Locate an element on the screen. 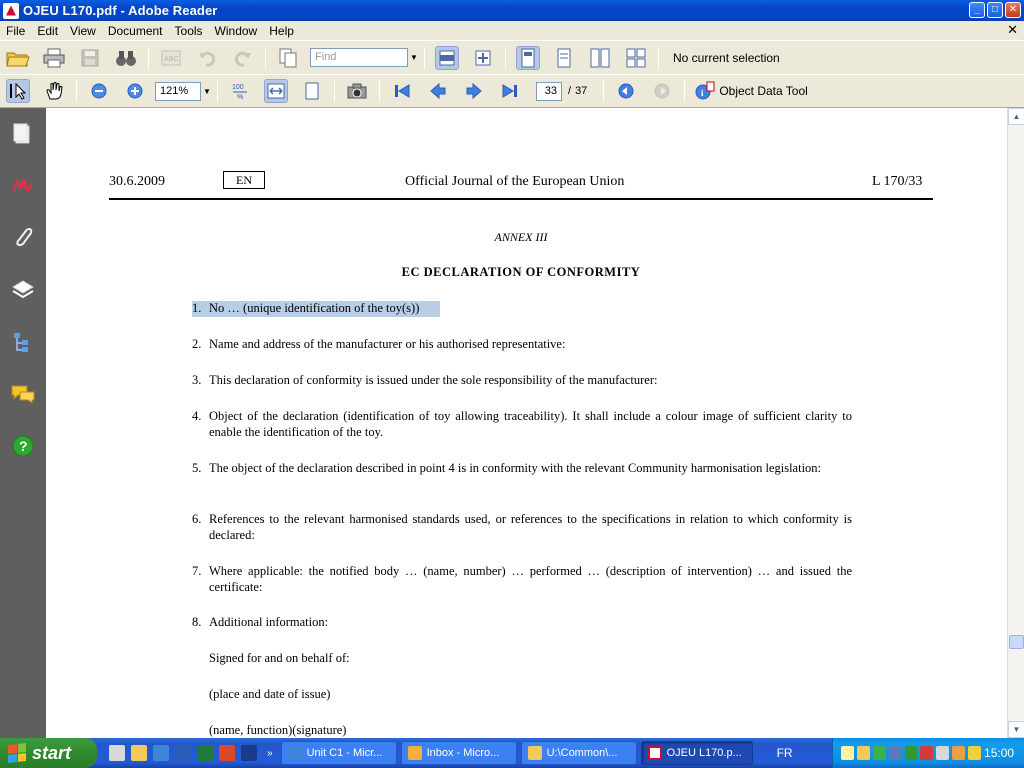 This screenshot has height=768, width=1024. last-page-icon is located at coordinates (510, 91).